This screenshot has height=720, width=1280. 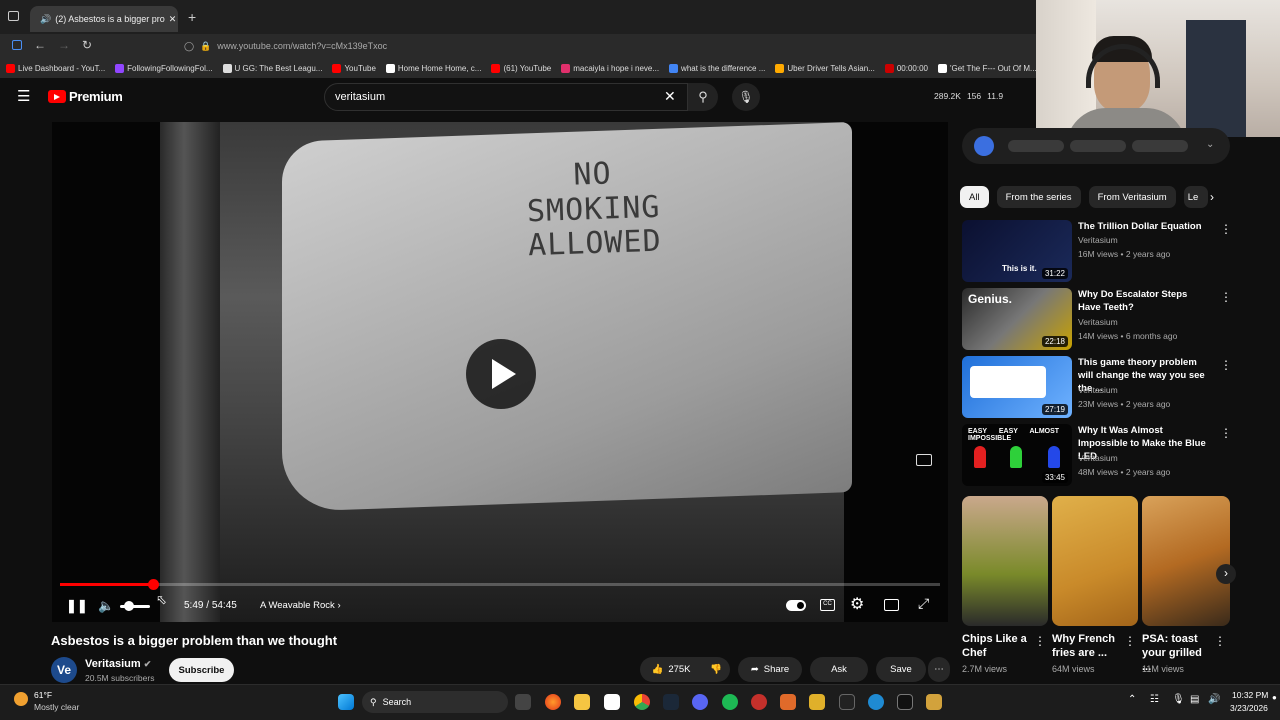 I want to click on clock-date: 3/23/2026, so click(x=1249, y=708).